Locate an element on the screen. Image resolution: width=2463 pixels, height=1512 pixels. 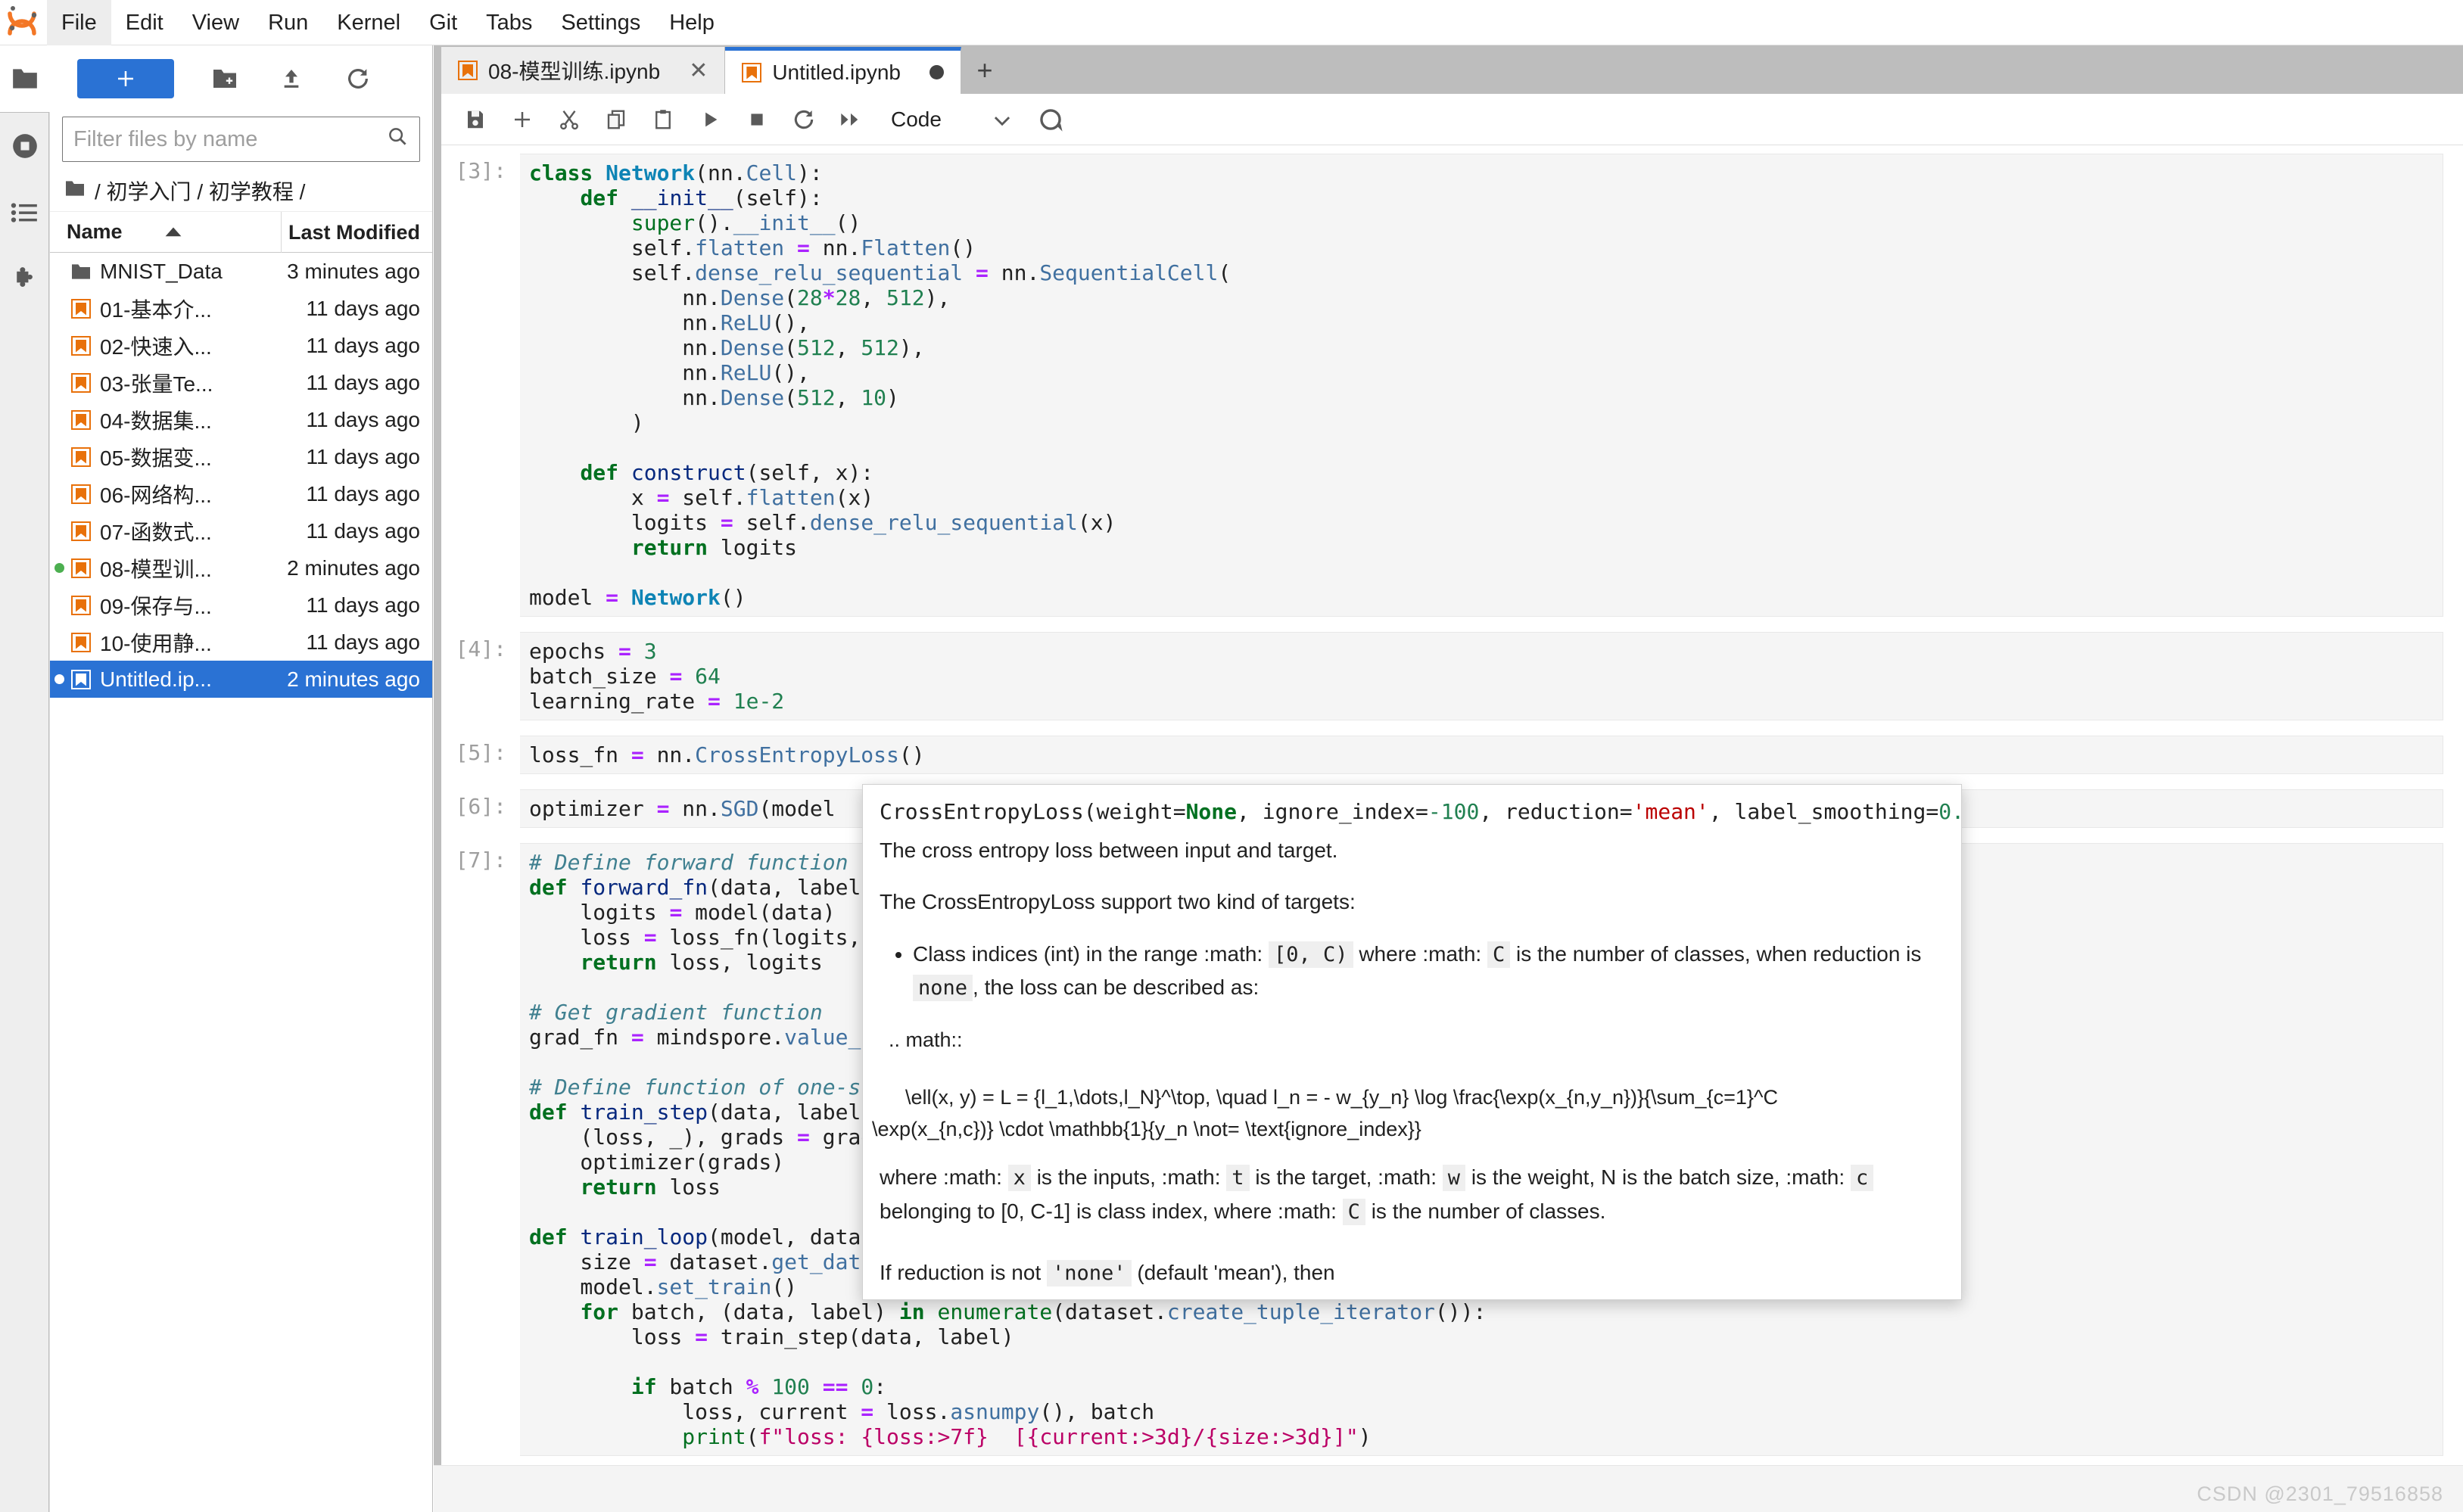
menu-edit: Edit is located at coordinates (144, 22).